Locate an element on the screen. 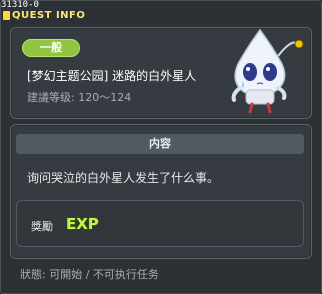  title-bar: QUEST INFO is located at coordinates (160, 17).